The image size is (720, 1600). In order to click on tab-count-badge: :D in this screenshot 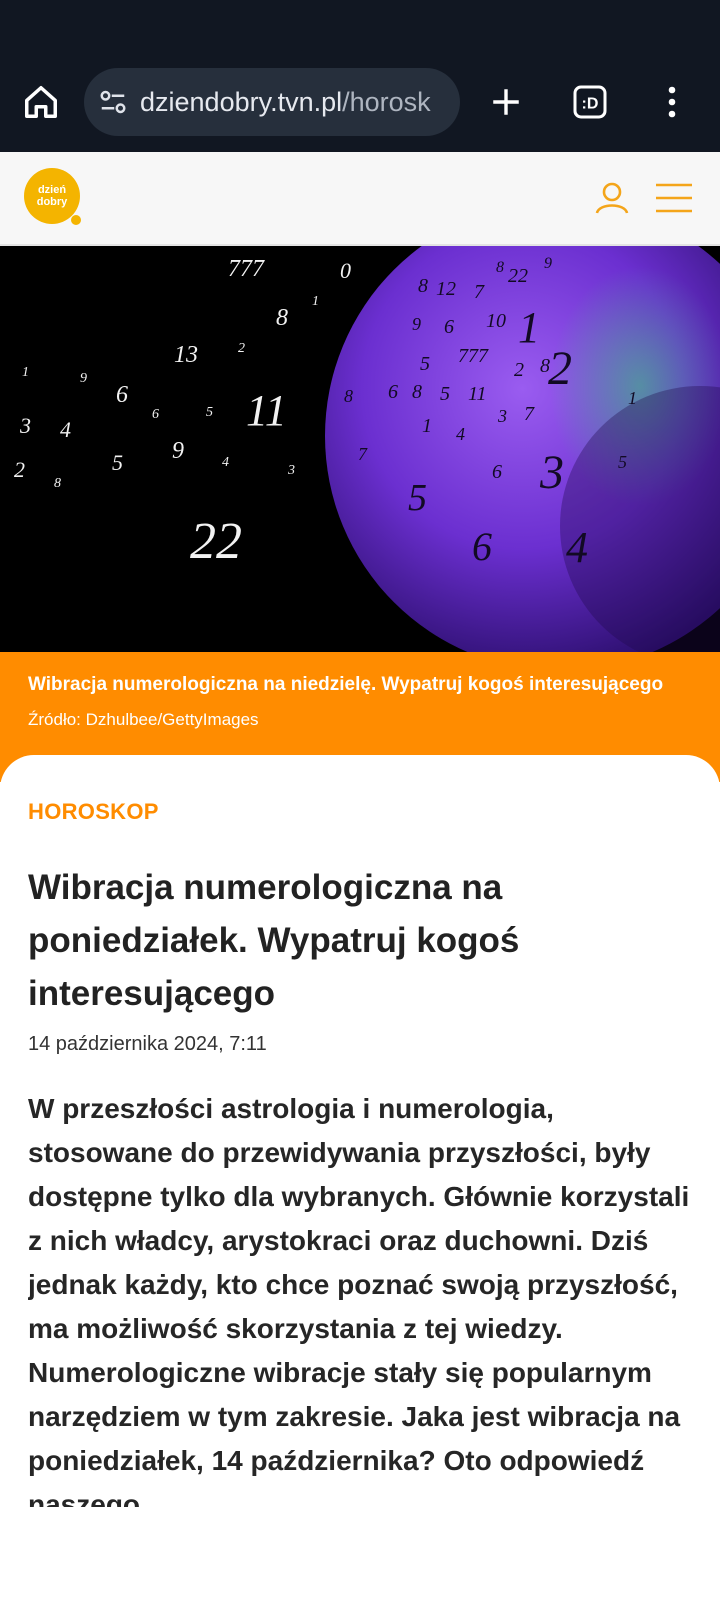, I will do `click(590, 104)`.